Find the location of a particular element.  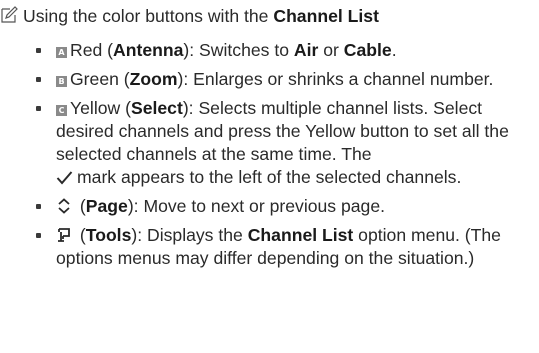

text: ): Move to next or previous page. is located at coordinates (256, 206).